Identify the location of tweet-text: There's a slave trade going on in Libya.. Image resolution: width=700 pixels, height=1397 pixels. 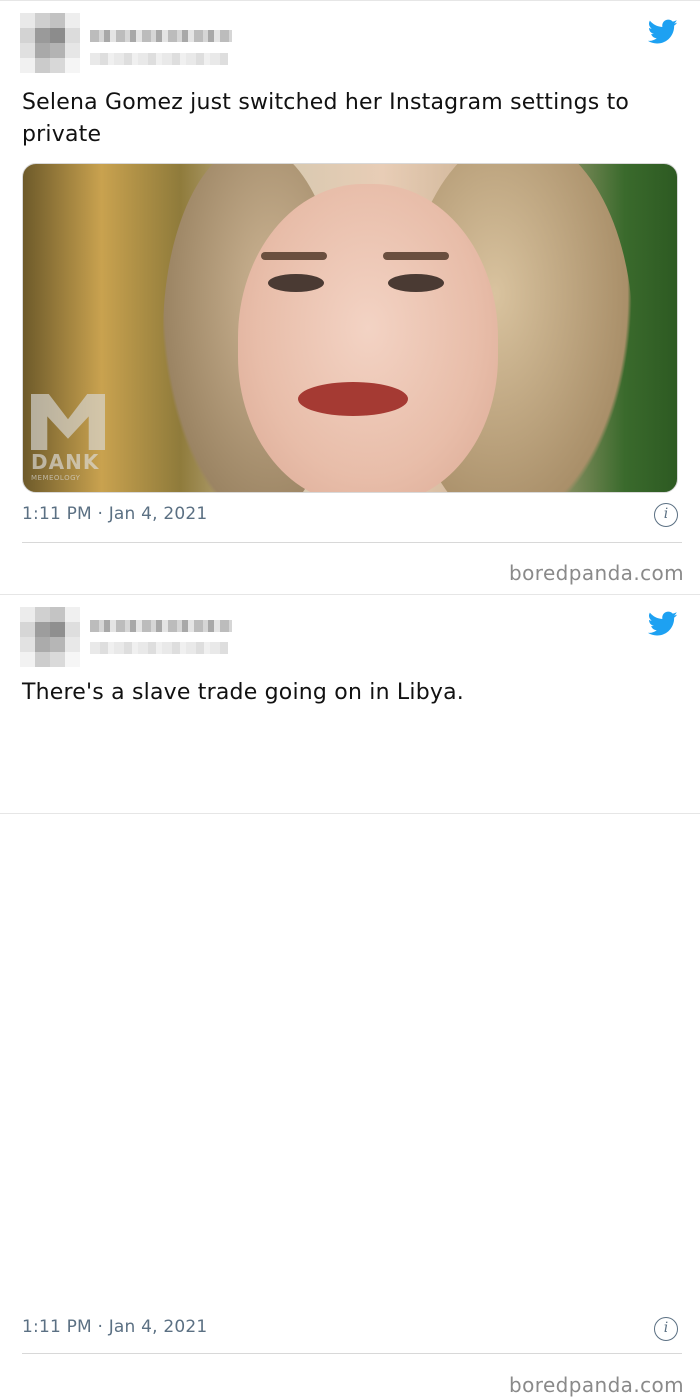
(243, 692).